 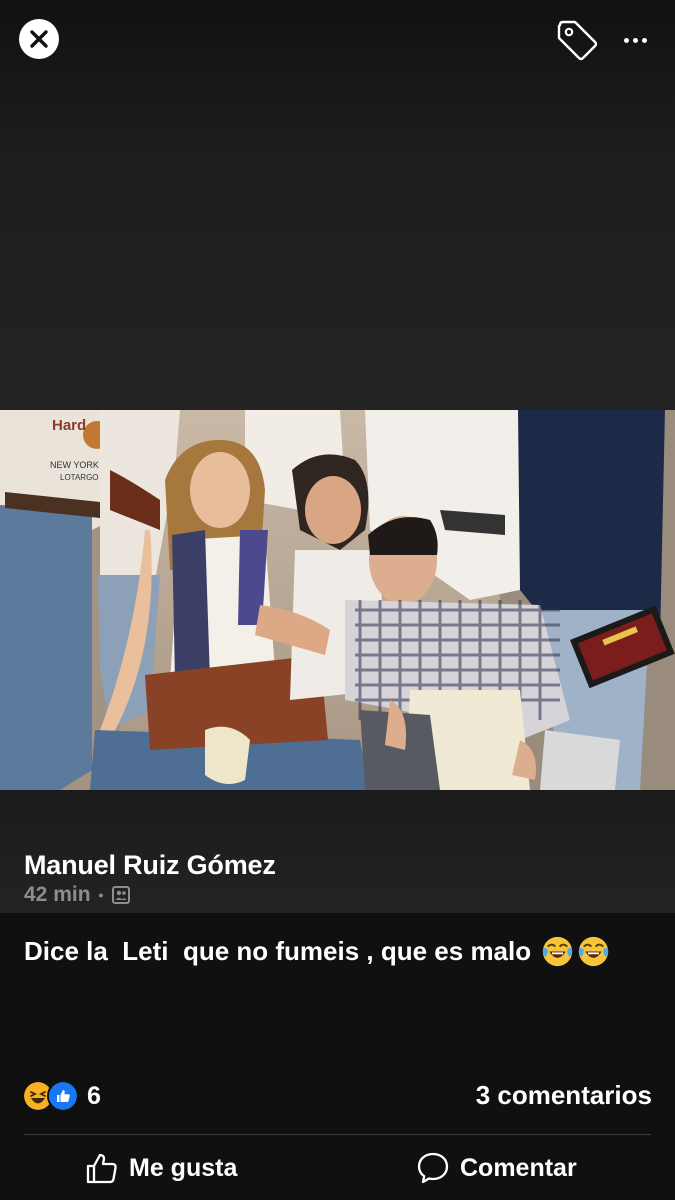 I want to click on tag-button, so click(x=577, y=40).